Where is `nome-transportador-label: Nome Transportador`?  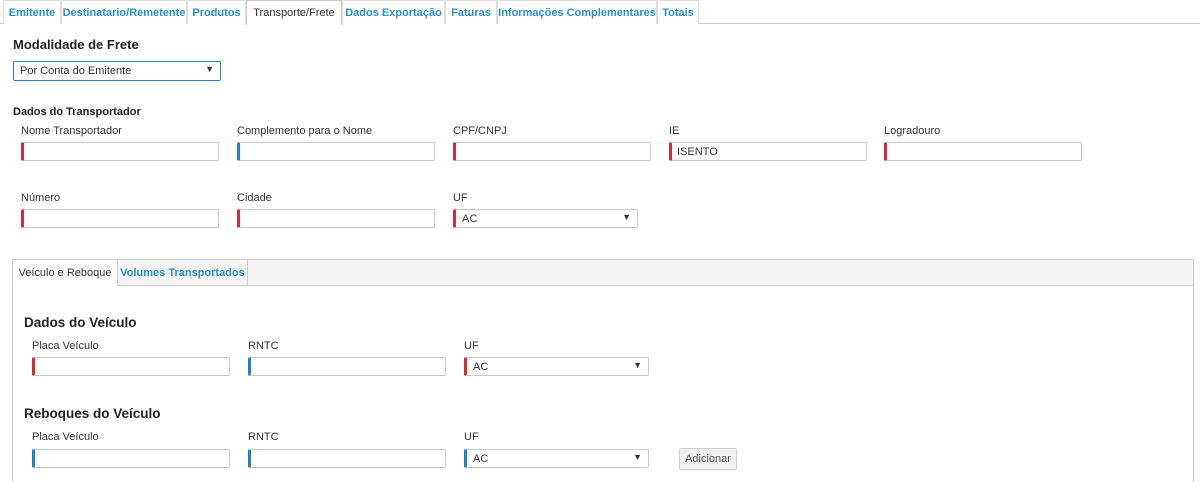
nome-transportador-label: Nome Transportador is located at coordinates (71, 131).